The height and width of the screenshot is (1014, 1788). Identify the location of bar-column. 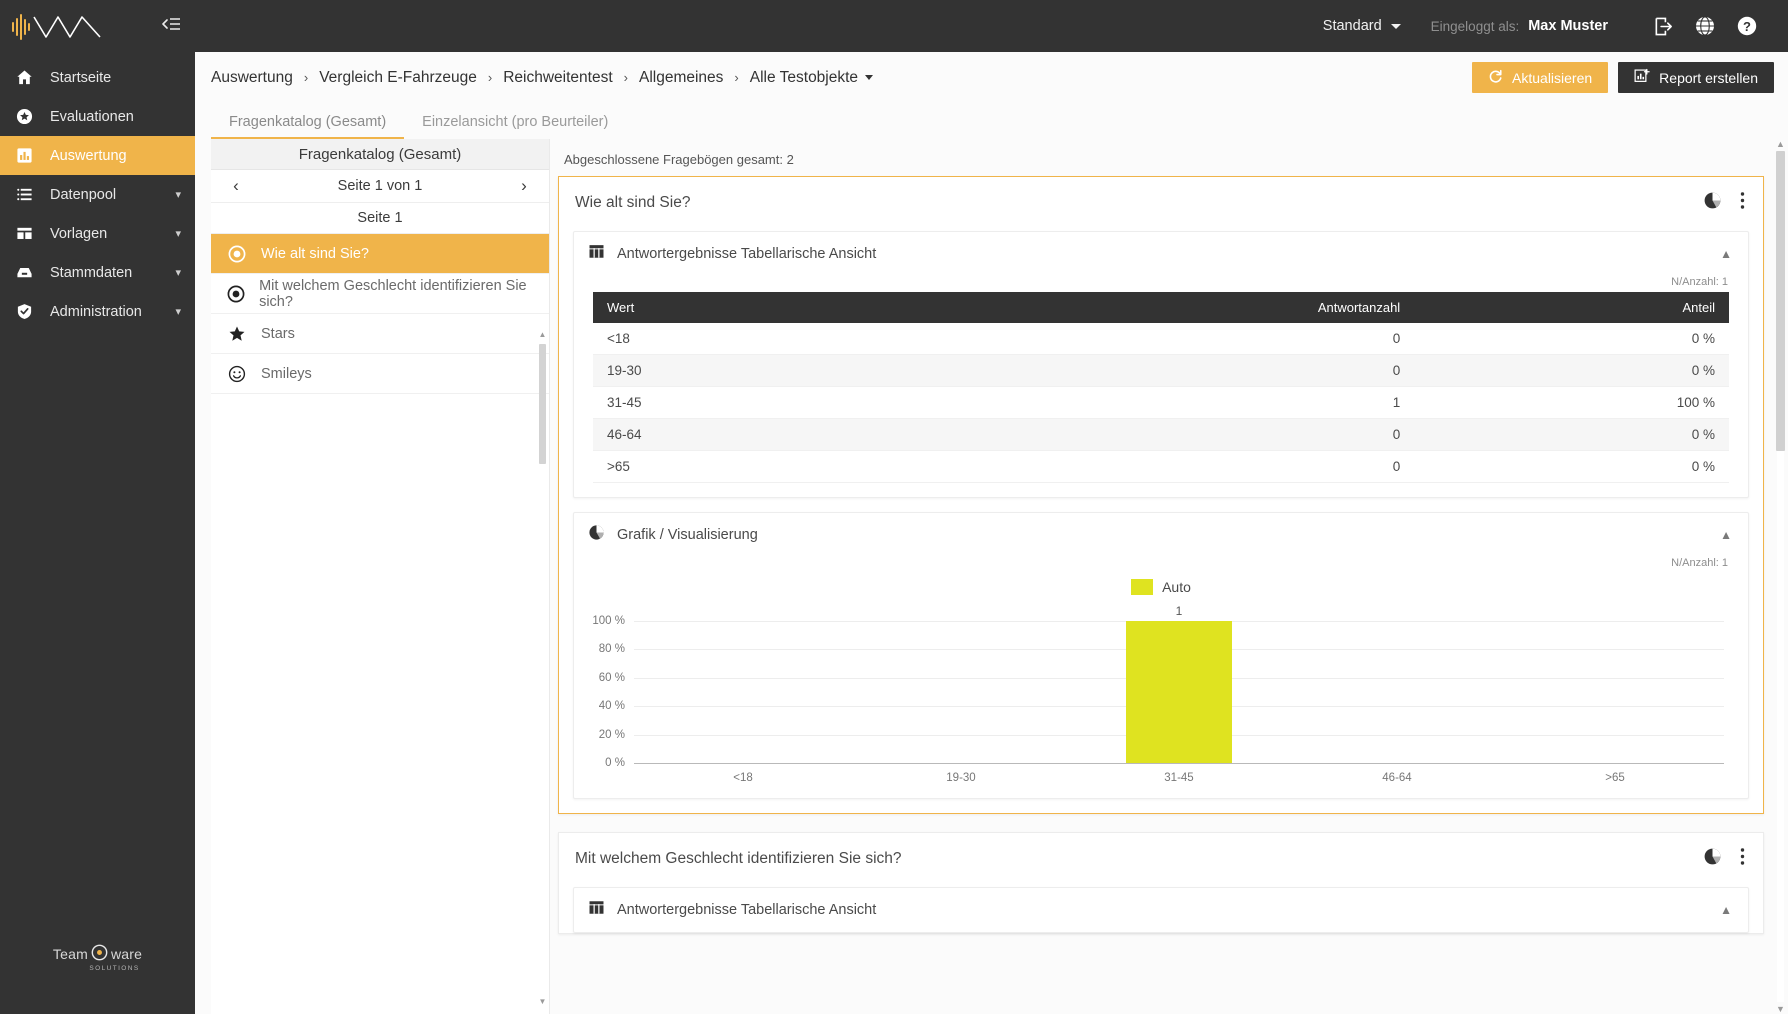
(743, 692).